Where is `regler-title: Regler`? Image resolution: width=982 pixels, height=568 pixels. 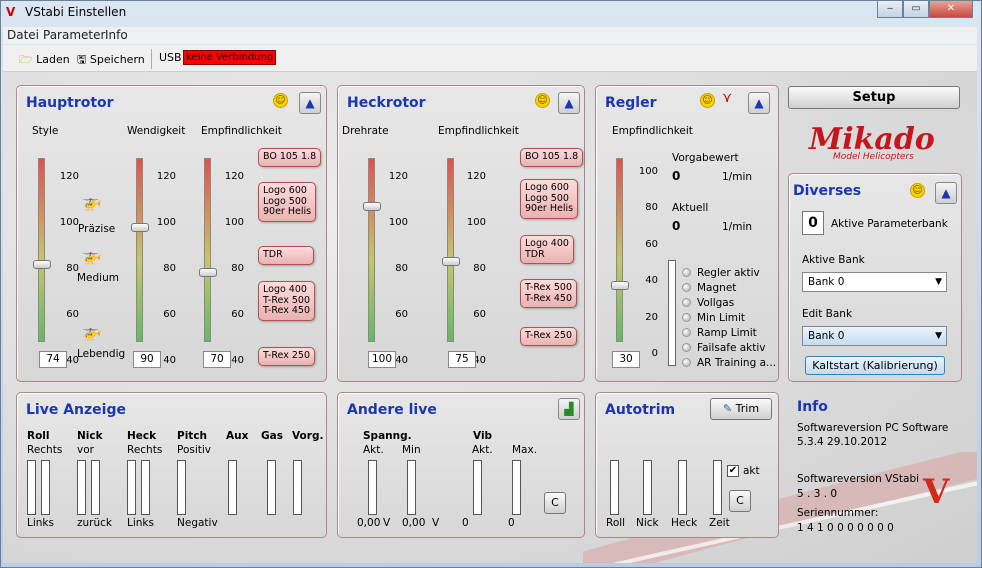 regler-title: Regler is located at coordinates (631, 103).